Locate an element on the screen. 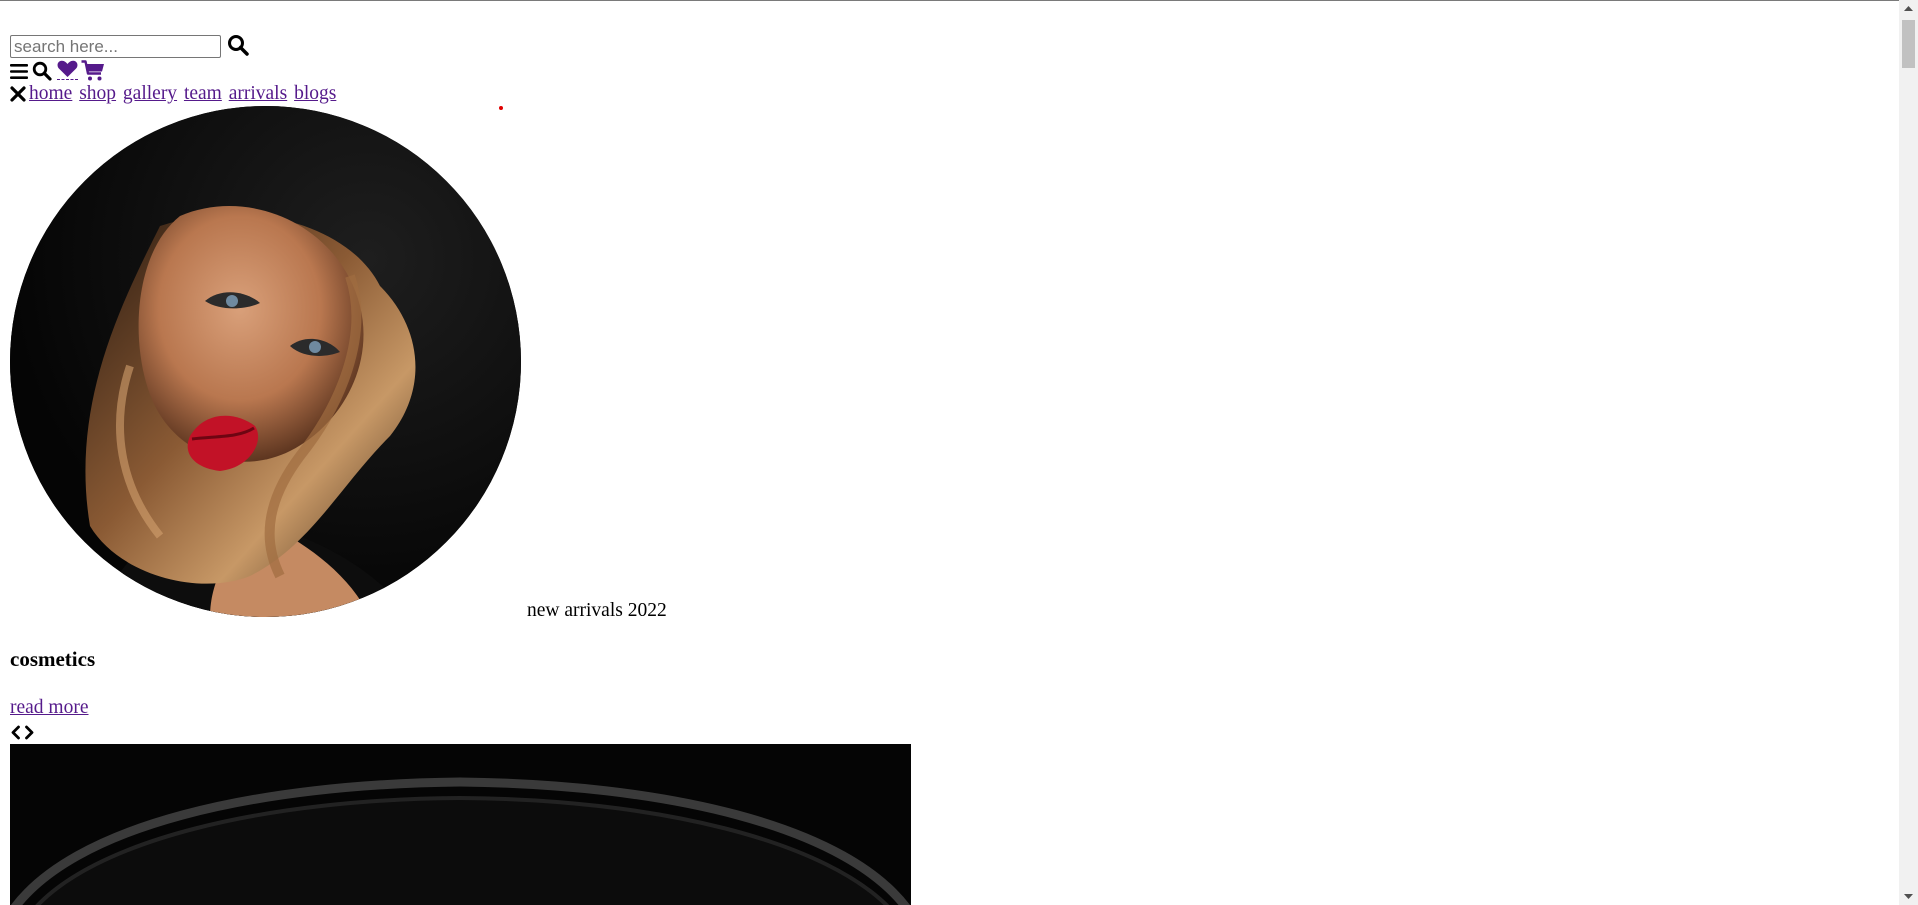 The image size is (1918, 905). close-icon is located at coordinates (18, 94).